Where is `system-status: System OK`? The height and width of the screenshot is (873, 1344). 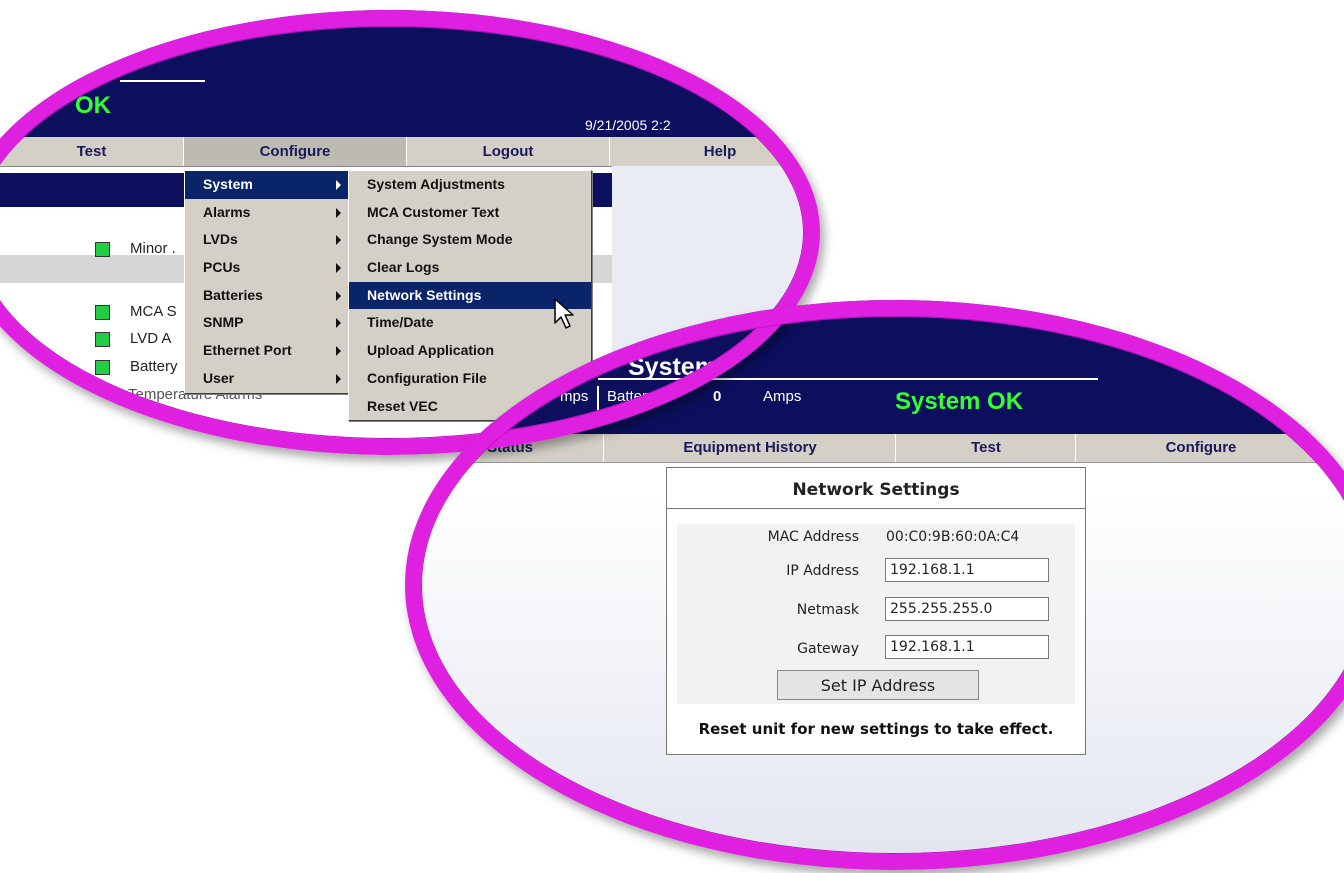 system-status: System OK is located at coordinates (959, 401).